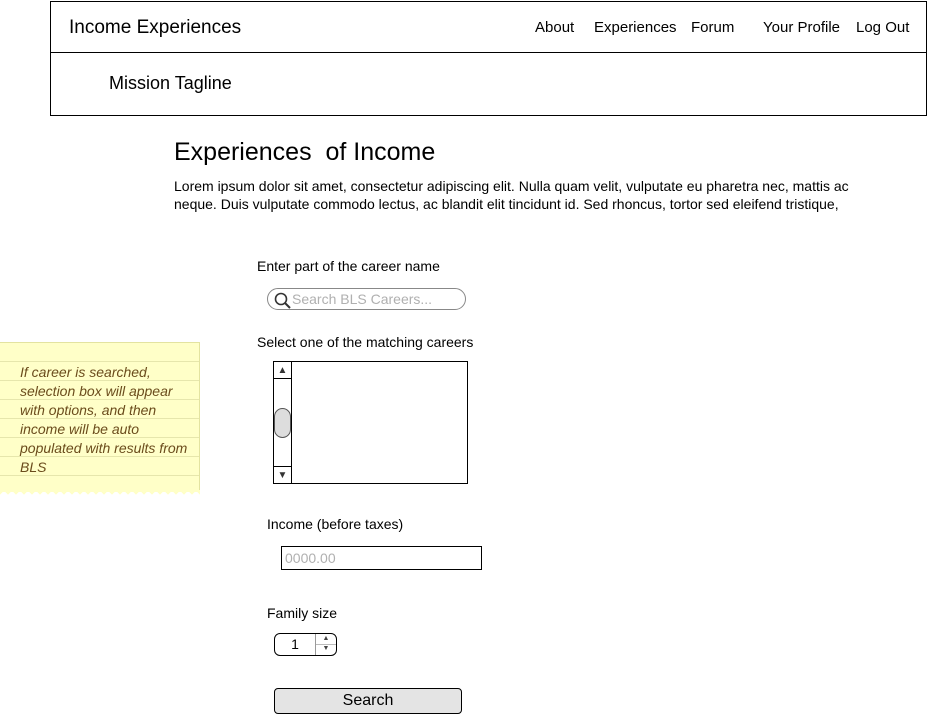 This screenshot has width=927, height=714. I want to click on search-icon, so click(283, 301).